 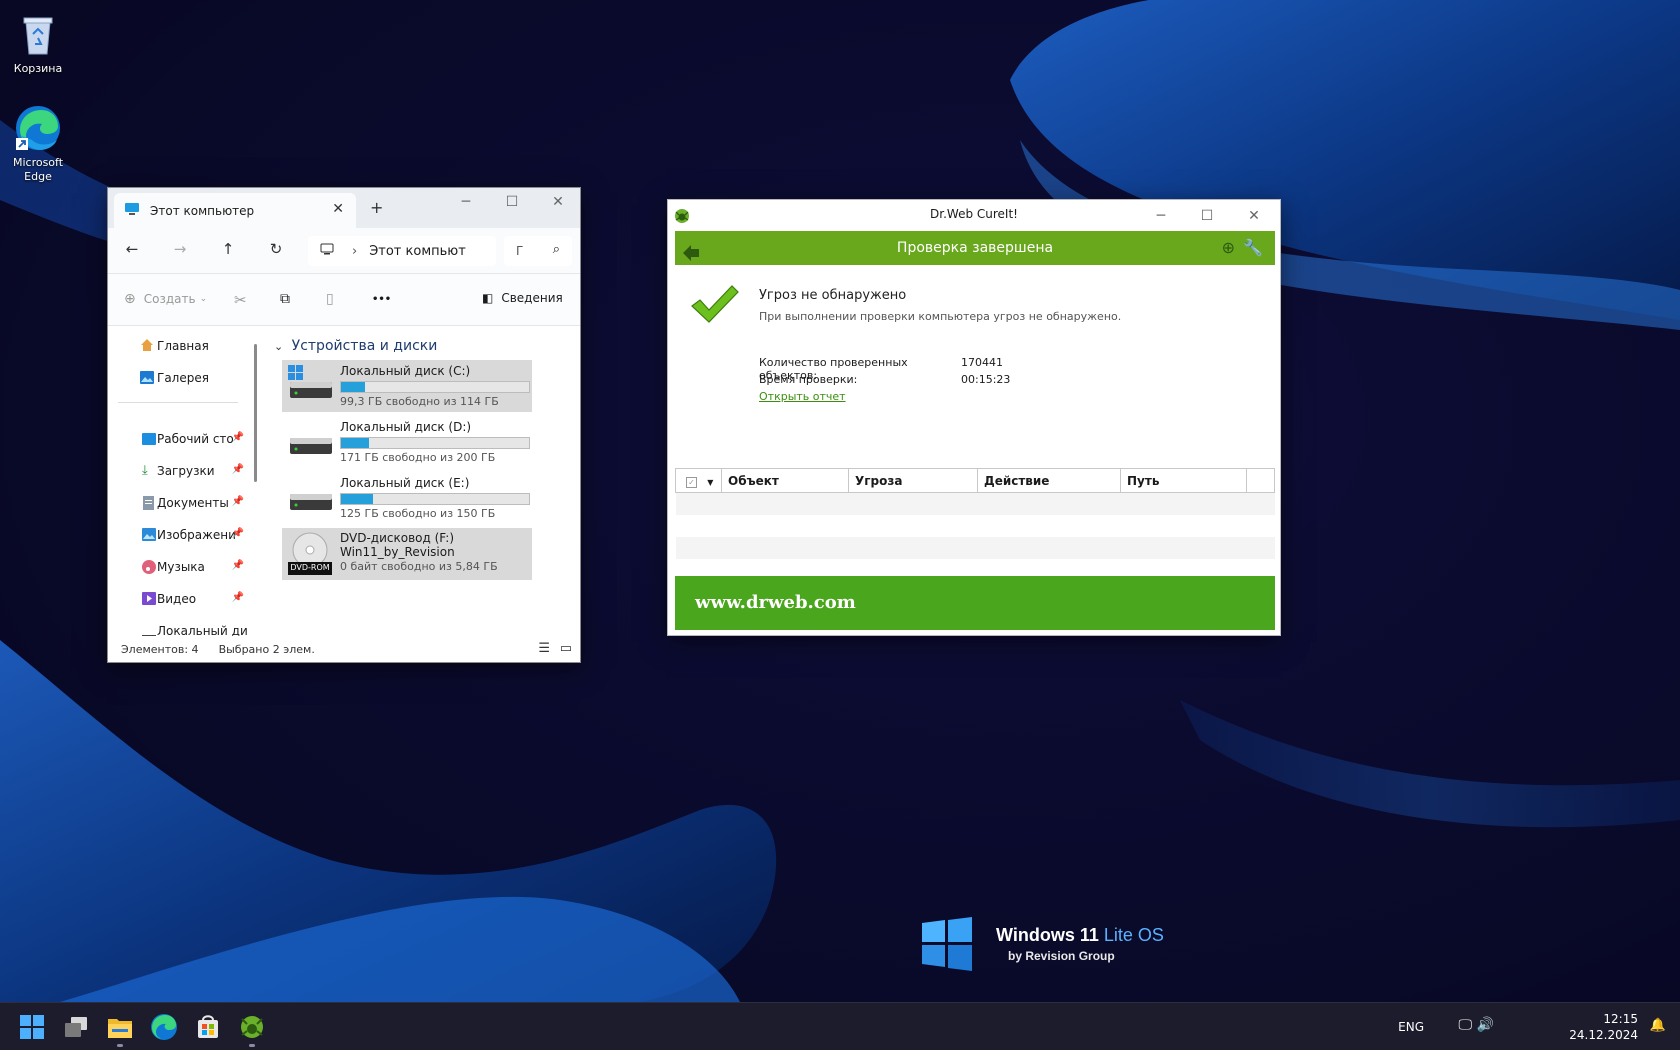 I want to click on new-tab-button: +, so click(x=376, y=207).